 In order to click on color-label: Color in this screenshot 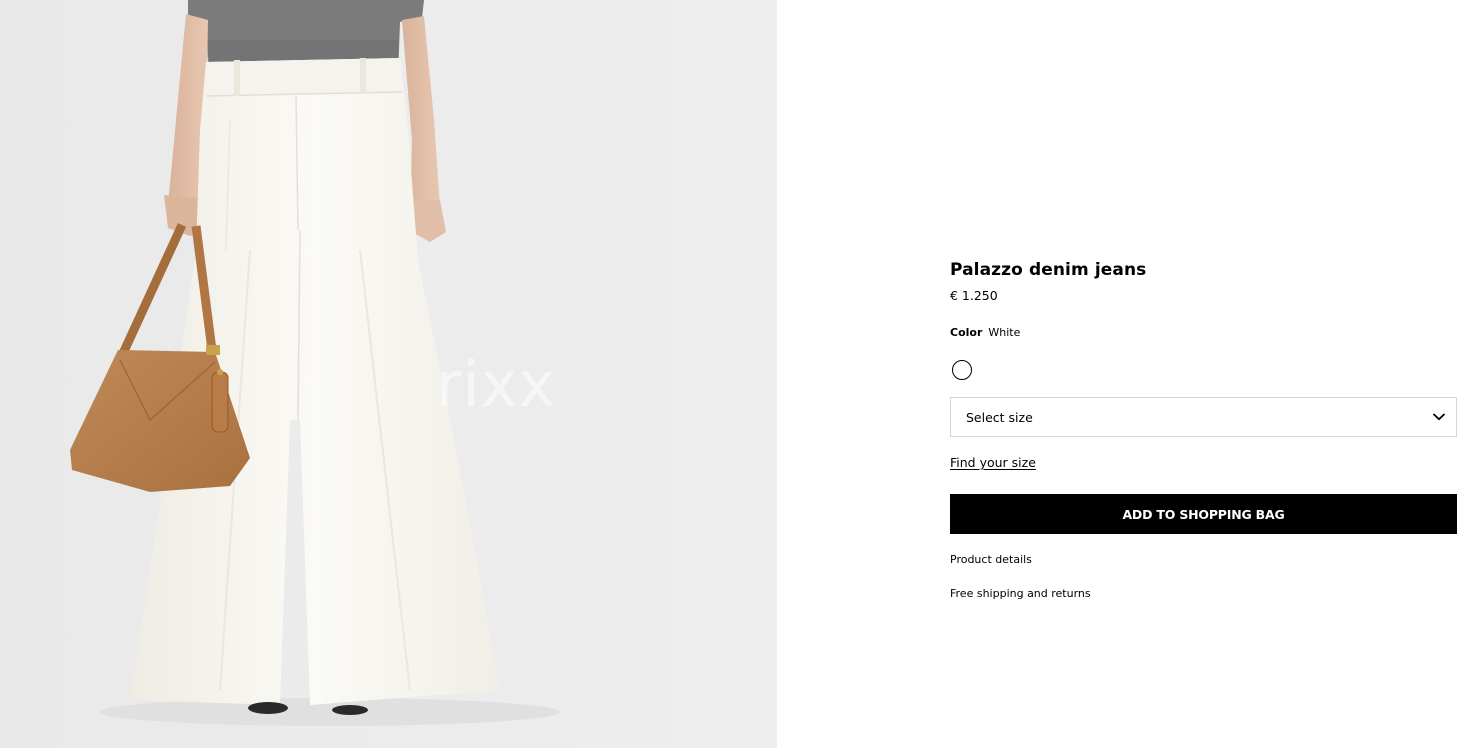, I will do `click(966, 332)`.